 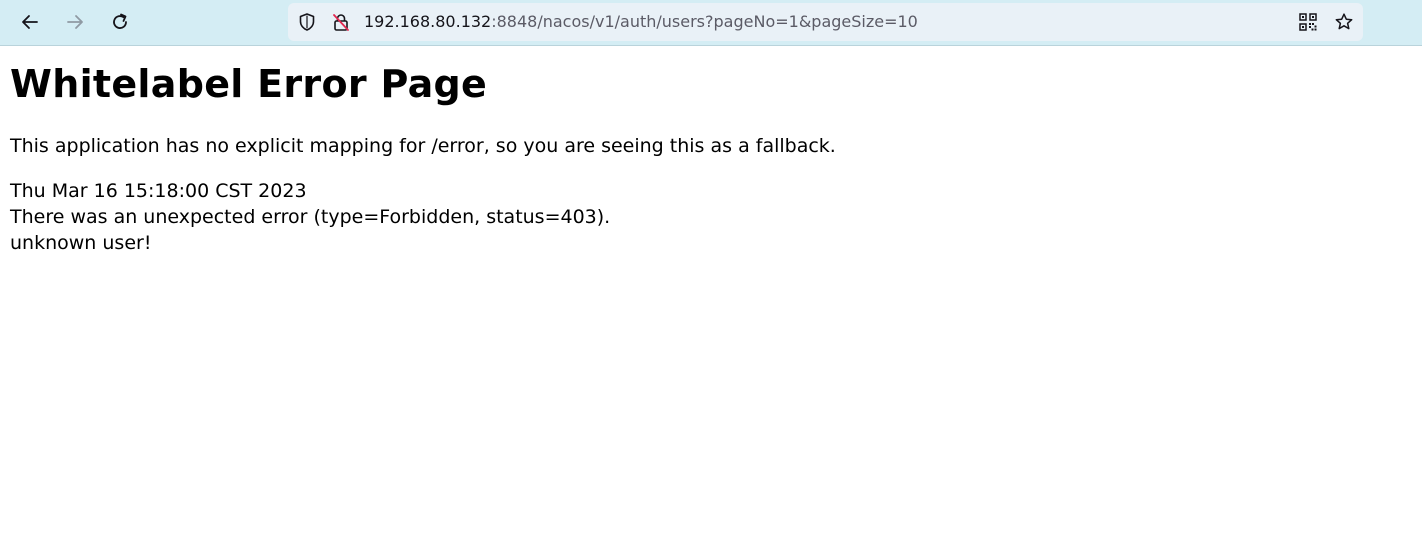 I want to click on error-message: unknown user!, so click(x=81, y=243).